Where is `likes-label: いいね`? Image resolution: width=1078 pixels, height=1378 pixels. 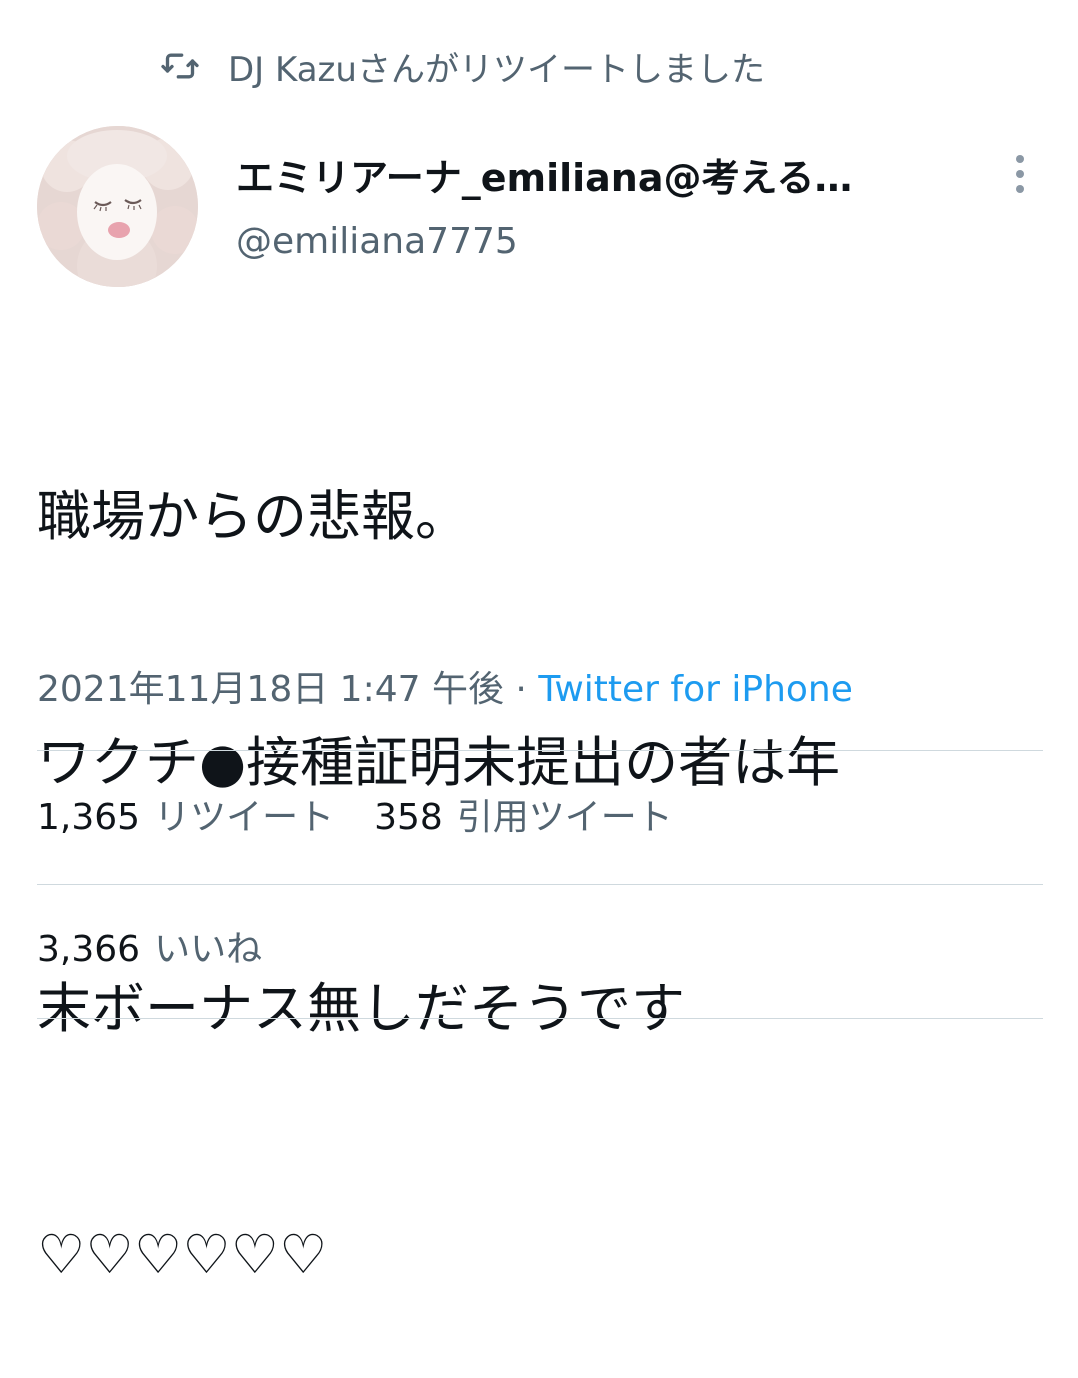 likes-label: いいね is located at coordinates (208, 949).